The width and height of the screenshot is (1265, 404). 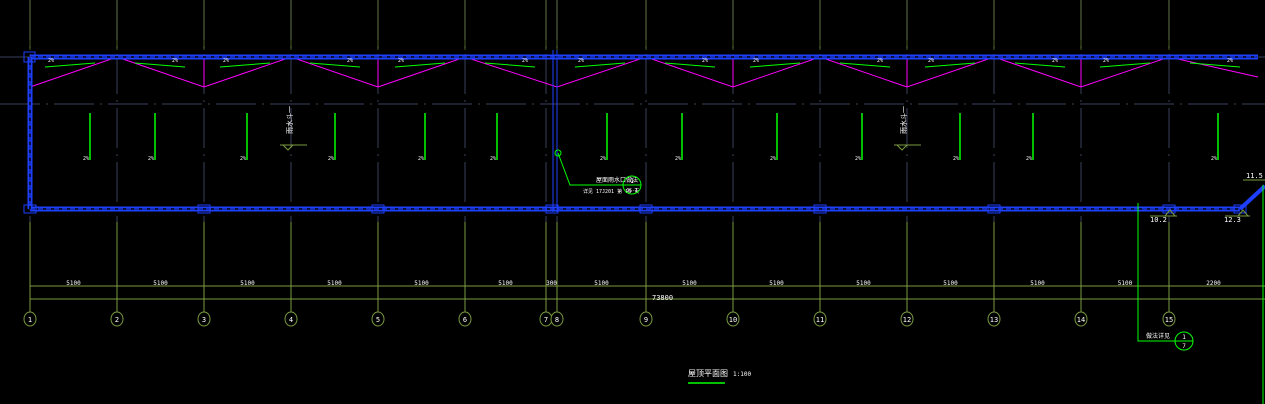 I want to click on axis-label-8: 8, so click(x=557, y=320).